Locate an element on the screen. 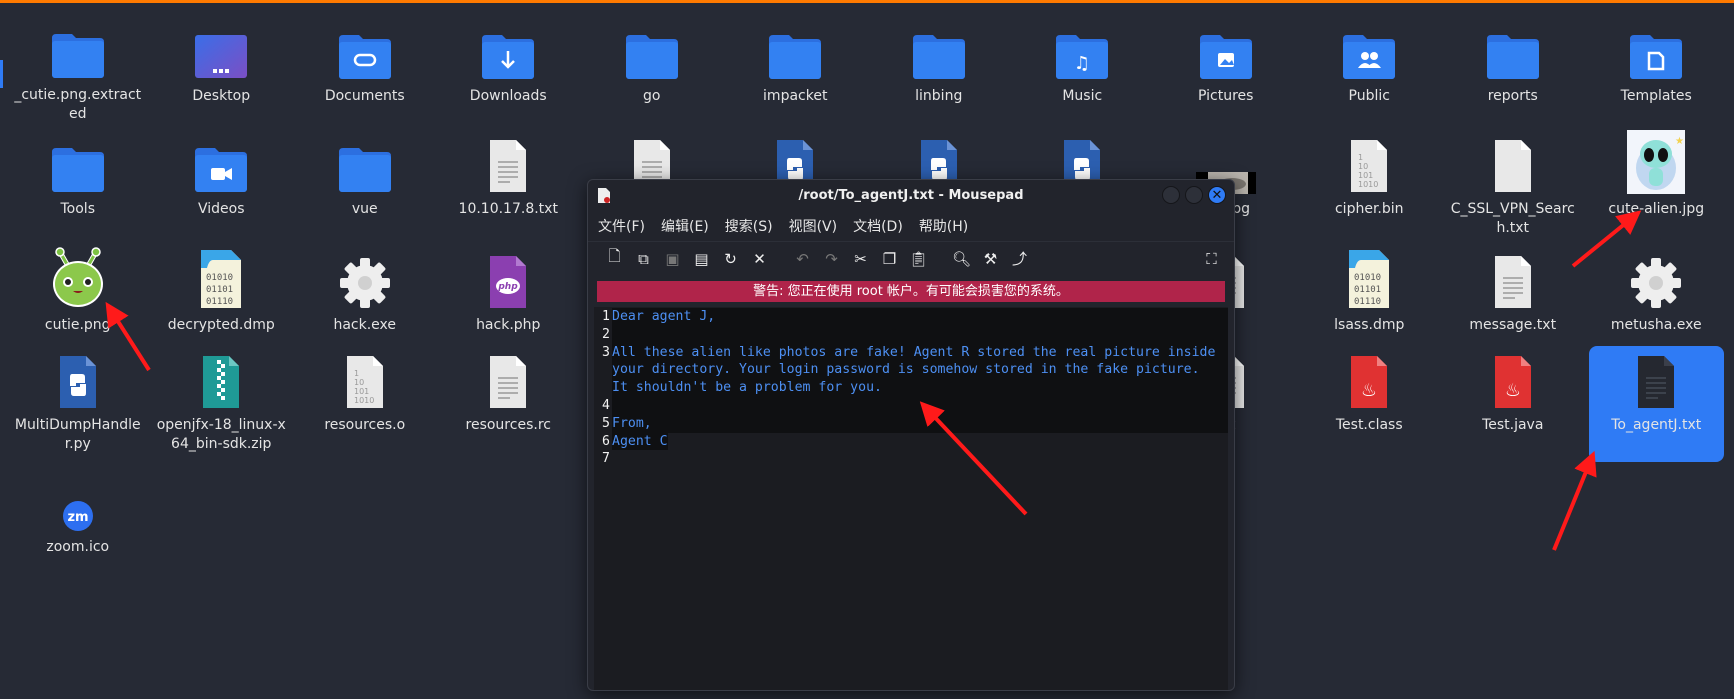 This screenshot has height=699, width=1734. reload-icon: ↻ is located at coordinates (730, 259).